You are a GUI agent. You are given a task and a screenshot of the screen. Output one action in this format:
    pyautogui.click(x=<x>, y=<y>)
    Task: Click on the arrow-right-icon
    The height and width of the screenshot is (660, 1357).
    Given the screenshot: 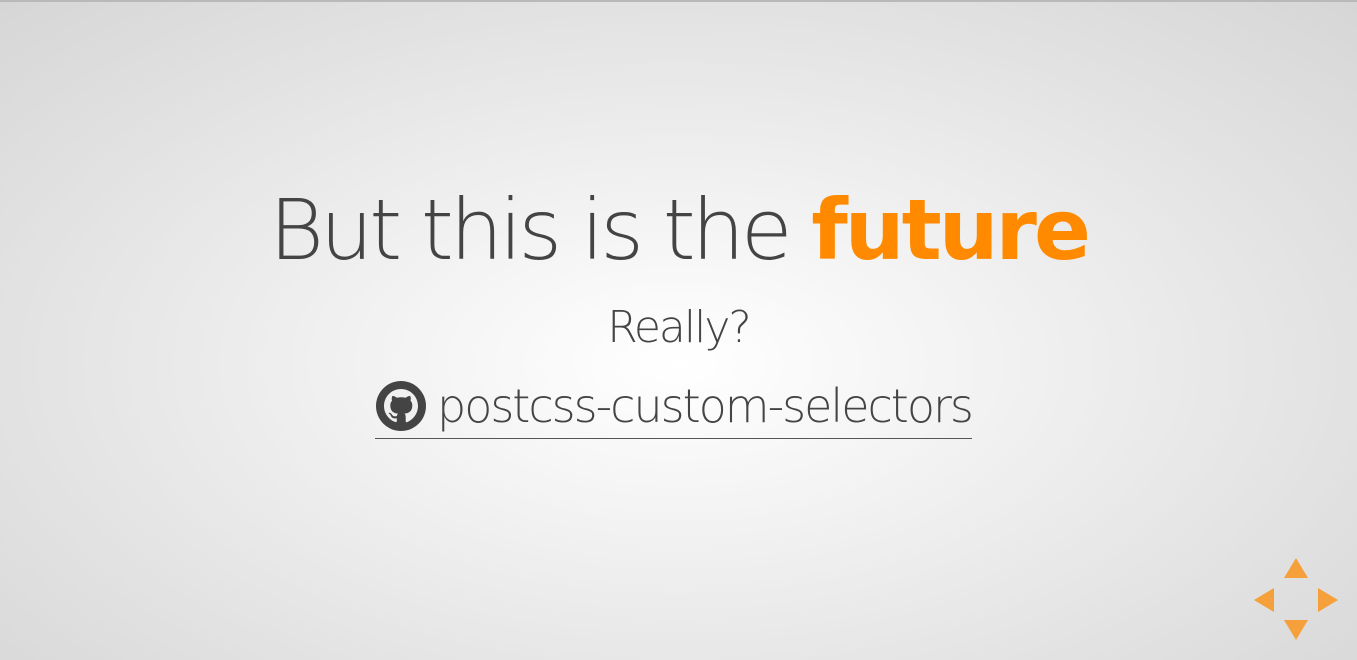 What is the action you would take?
    pyautogui.click(x=1328, y=600)
    